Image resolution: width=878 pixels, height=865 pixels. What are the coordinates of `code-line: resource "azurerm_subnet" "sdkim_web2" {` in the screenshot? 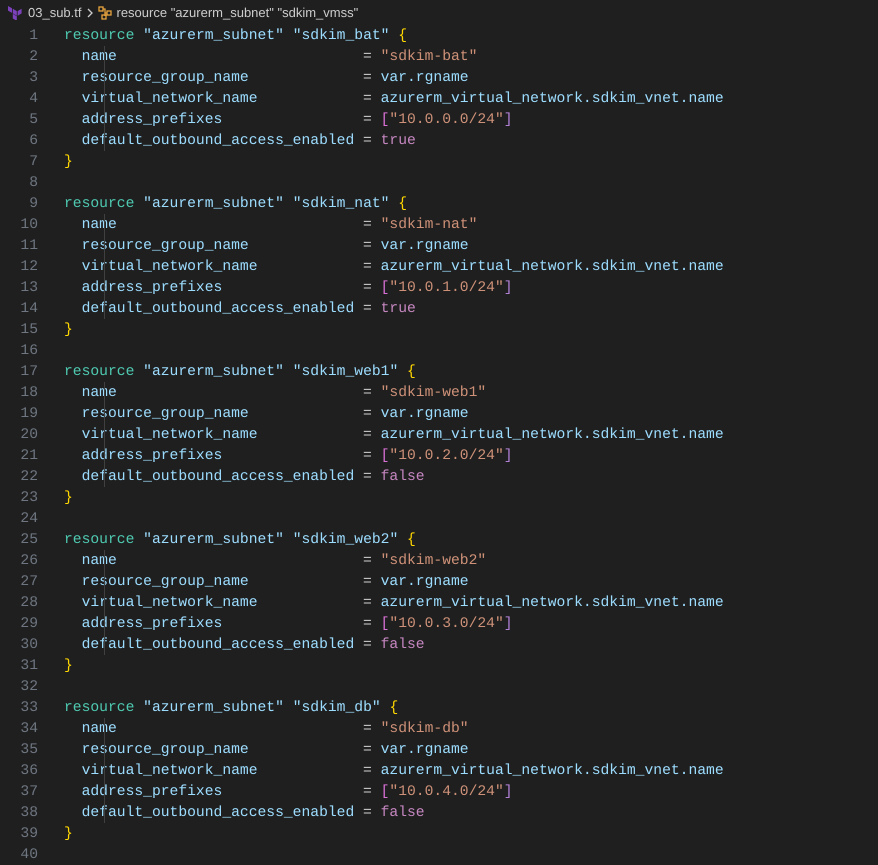 It's located at (240, 540).